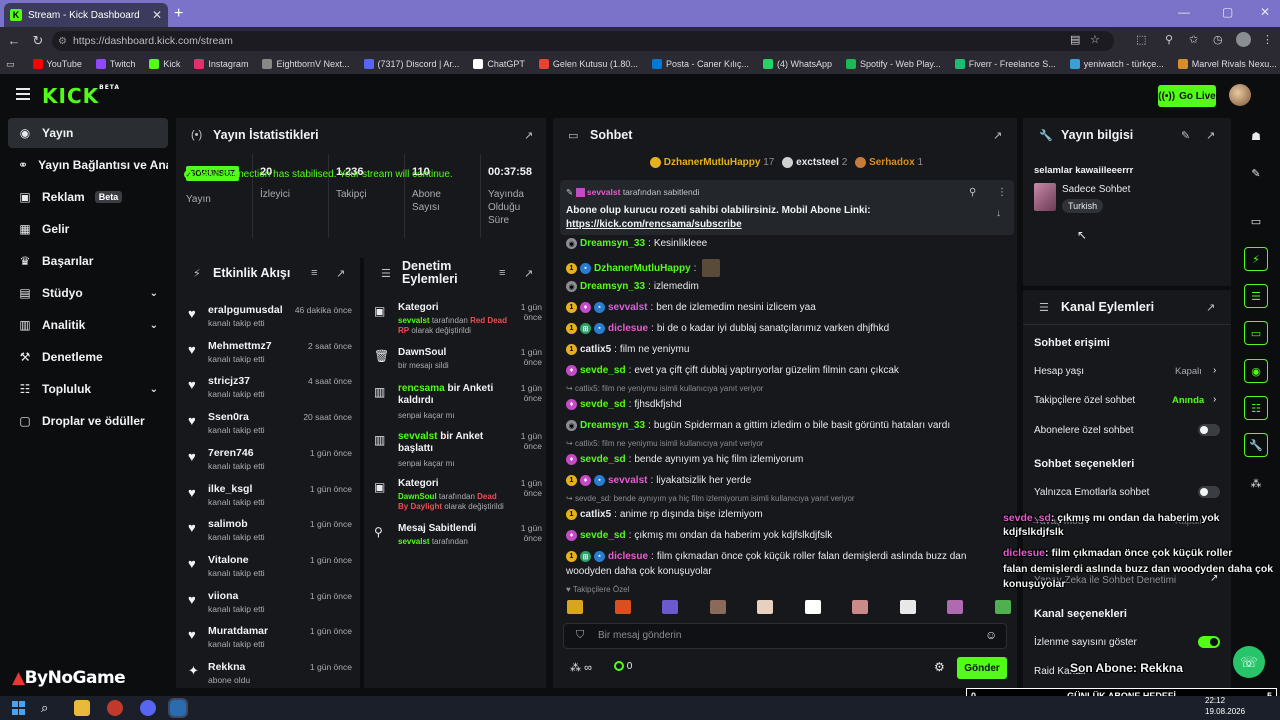 This screenshot has width=1280, height=720. Describe the element at coordinates (797, 64) in the screenshot. I see `bookmark-whatsapp: (4) WhatsApp` at that location.